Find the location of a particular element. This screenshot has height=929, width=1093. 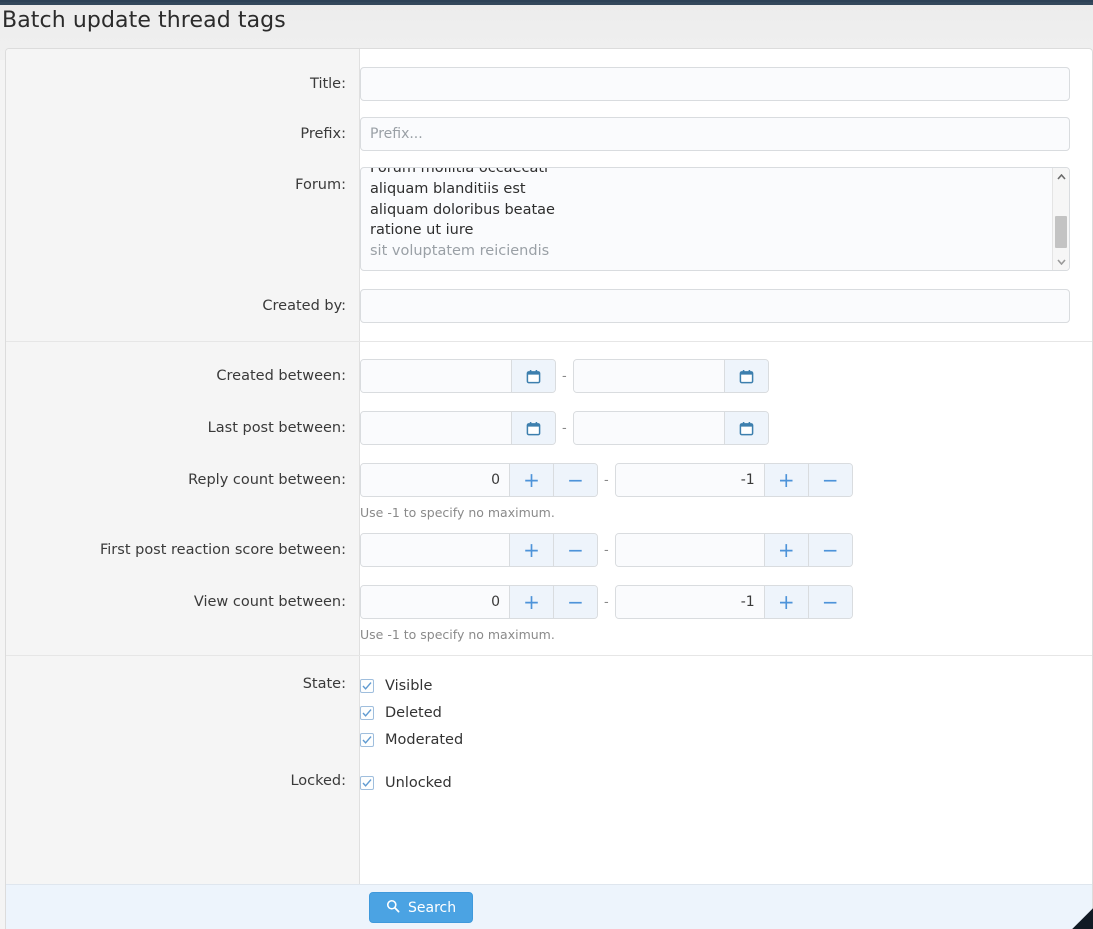

reaction-score-max-input is located at coordinates (689, 550).